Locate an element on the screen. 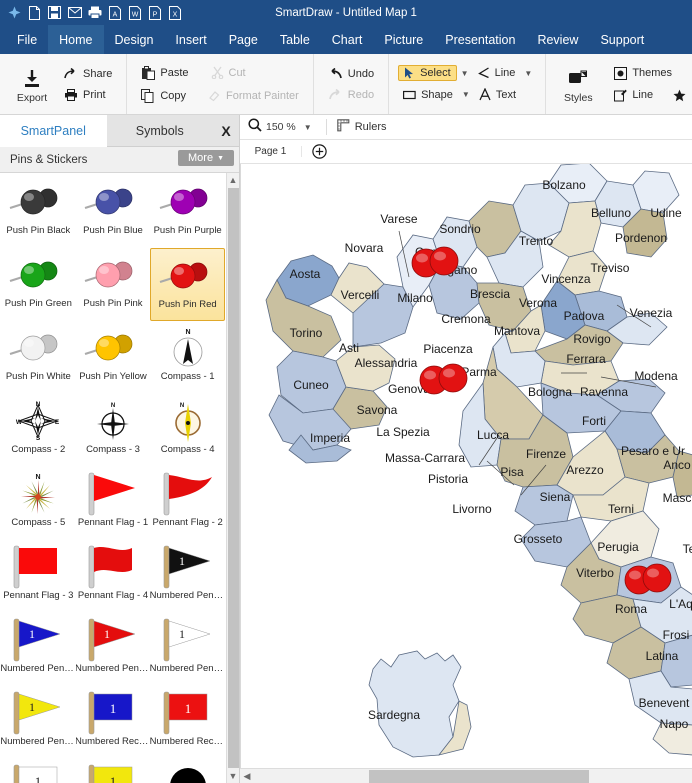  symbol-item: N Compass - 1 is located at coordinates (187, 357).